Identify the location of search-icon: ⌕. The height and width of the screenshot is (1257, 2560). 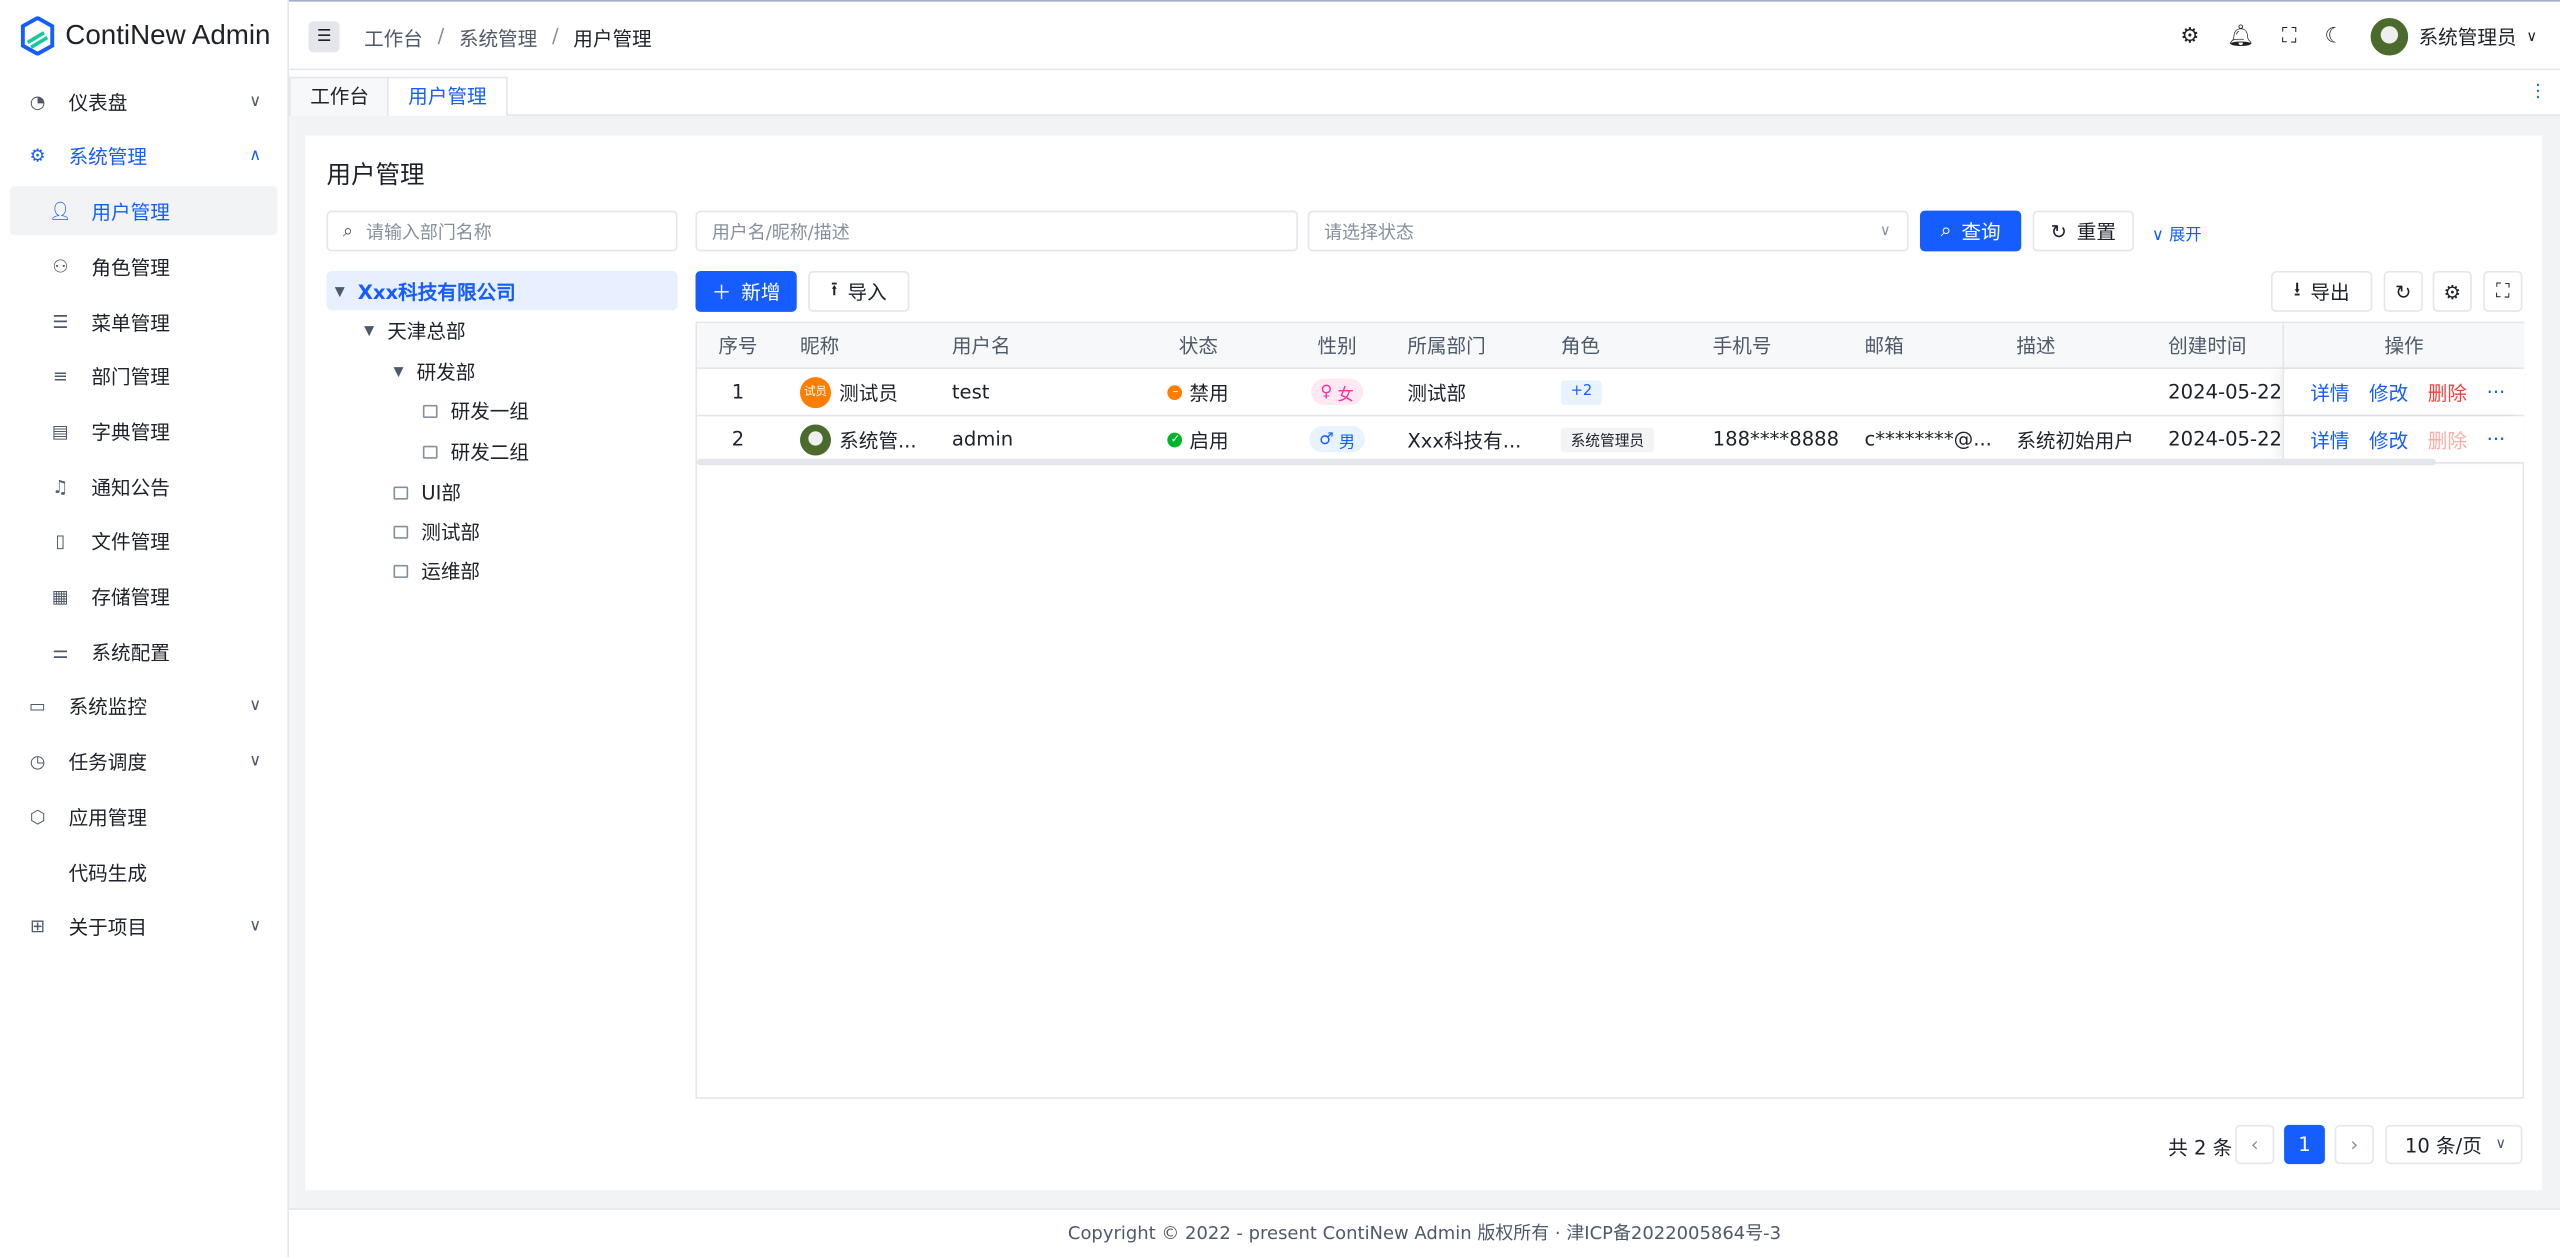
(347, 230).